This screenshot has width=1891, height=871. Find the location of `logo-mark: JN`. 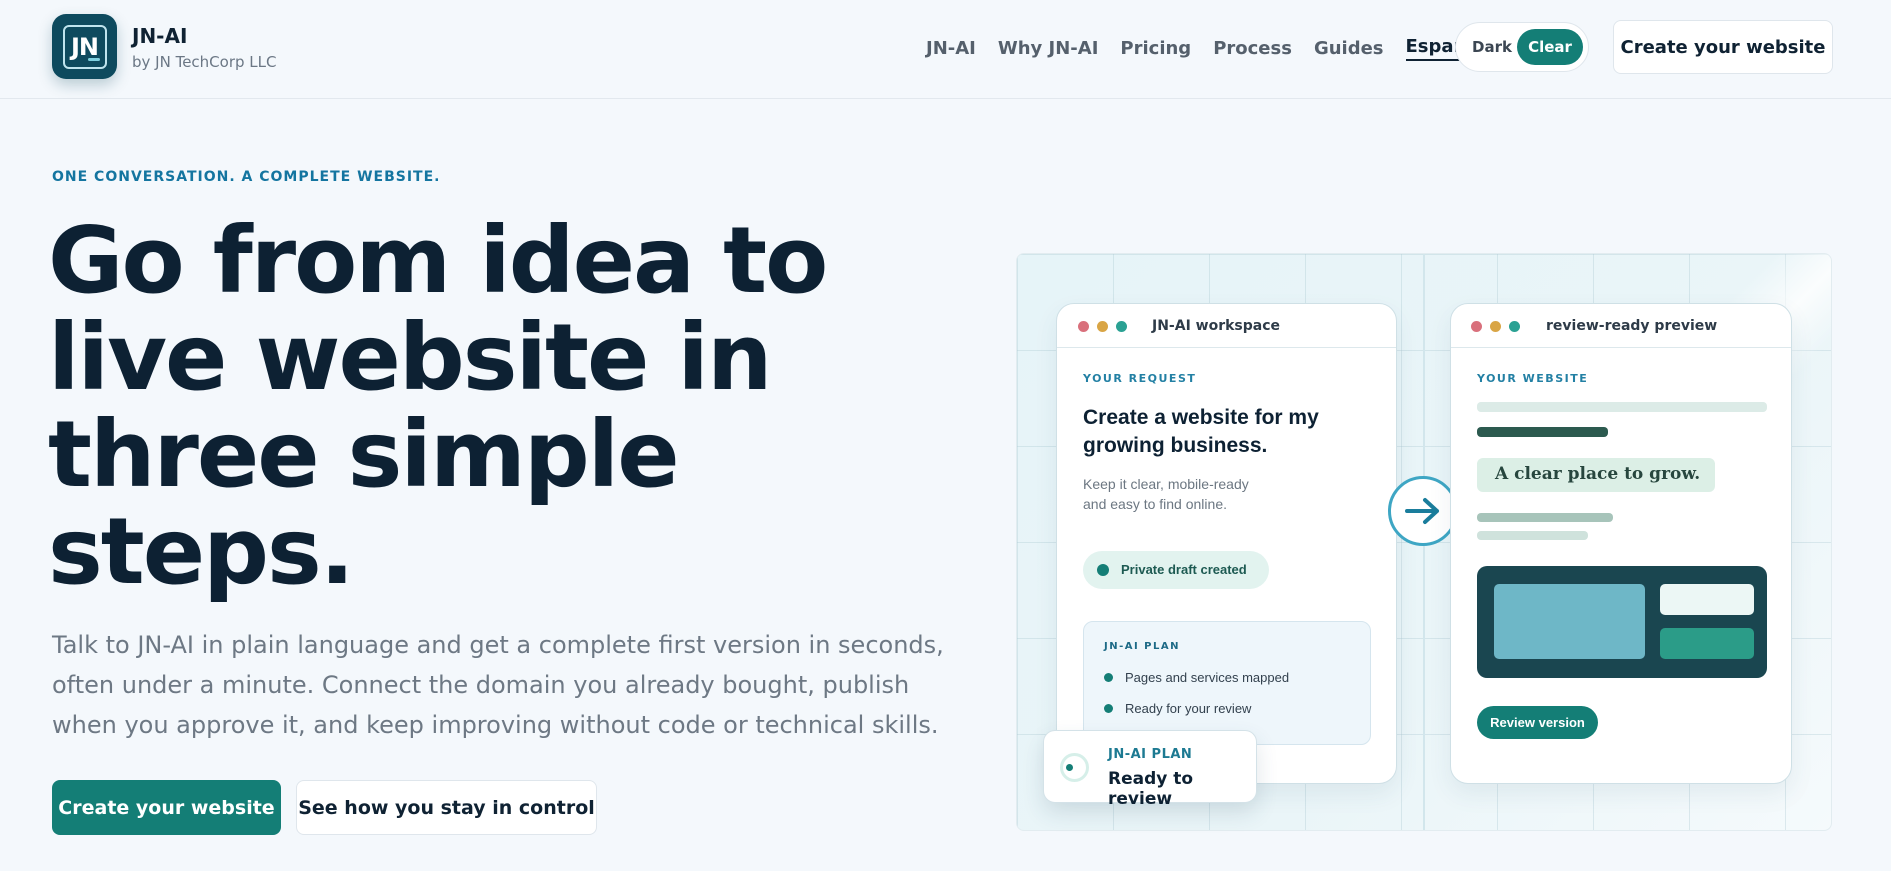

logo-mark: JN is located at coordinates (84, 46).